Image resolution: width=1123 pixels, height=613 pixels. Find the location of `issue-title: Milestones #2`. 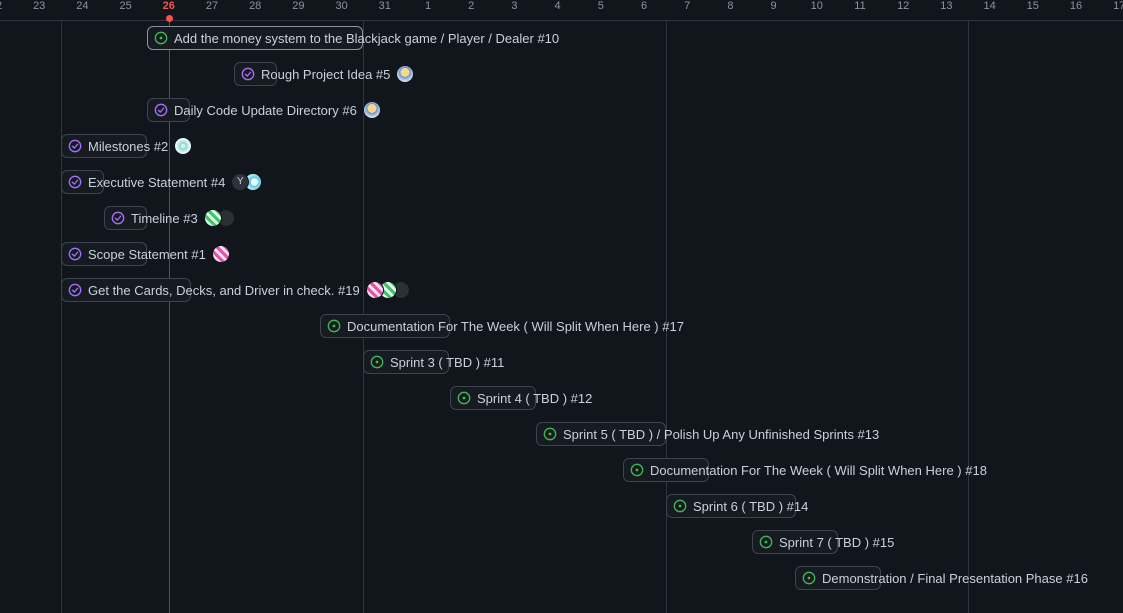

issue-title: Milestones #2 is located at coordinates (128, 146).